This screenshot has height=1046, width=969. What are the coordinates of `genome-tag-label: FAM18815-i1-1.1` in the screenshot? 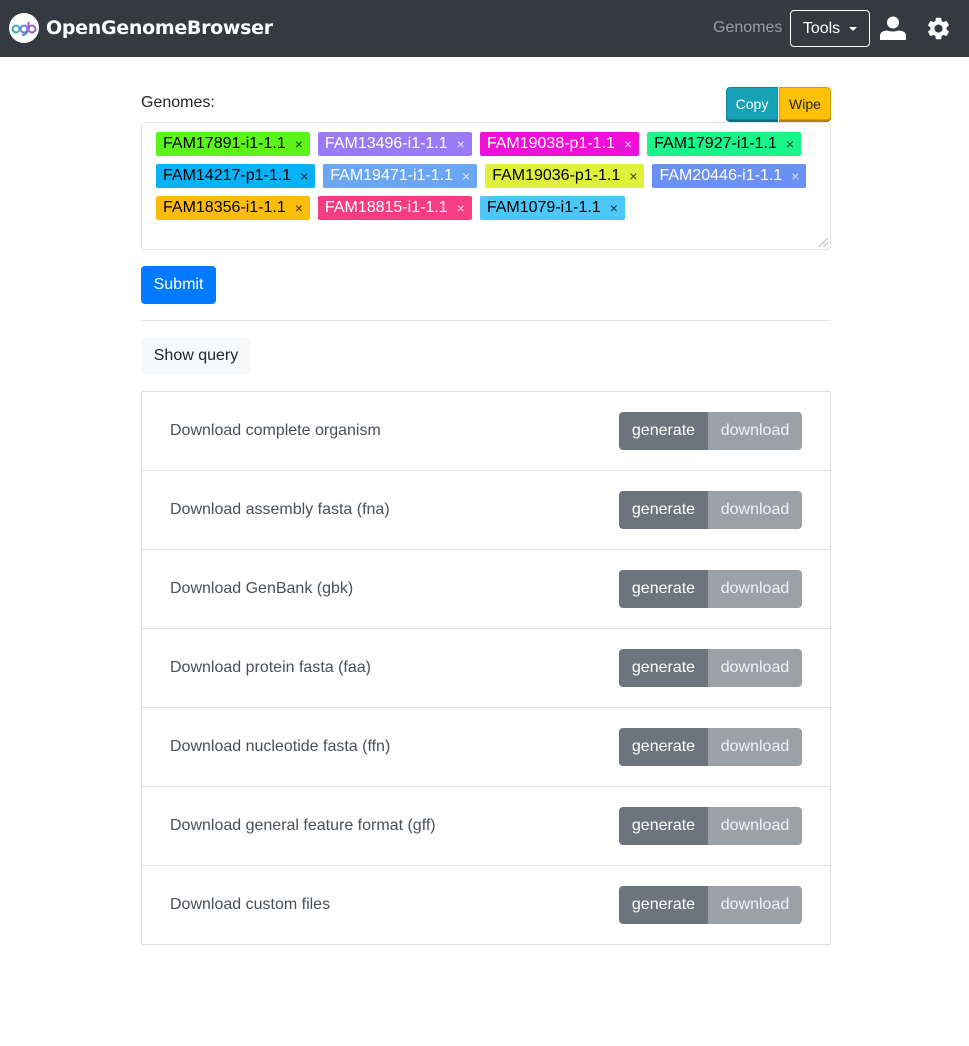 It's located at (386, 207).